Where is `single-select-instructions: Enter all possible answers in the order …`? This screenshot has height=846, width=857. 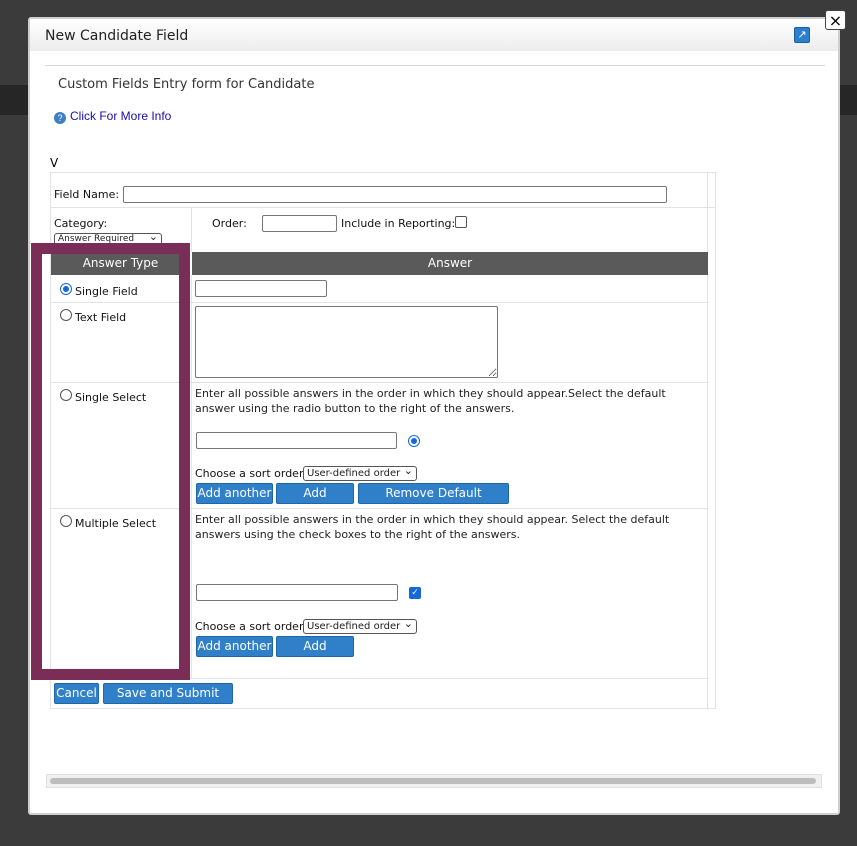 single-select-instructions: Enter all possible answers in the order … is located at coordinates (430, 401).